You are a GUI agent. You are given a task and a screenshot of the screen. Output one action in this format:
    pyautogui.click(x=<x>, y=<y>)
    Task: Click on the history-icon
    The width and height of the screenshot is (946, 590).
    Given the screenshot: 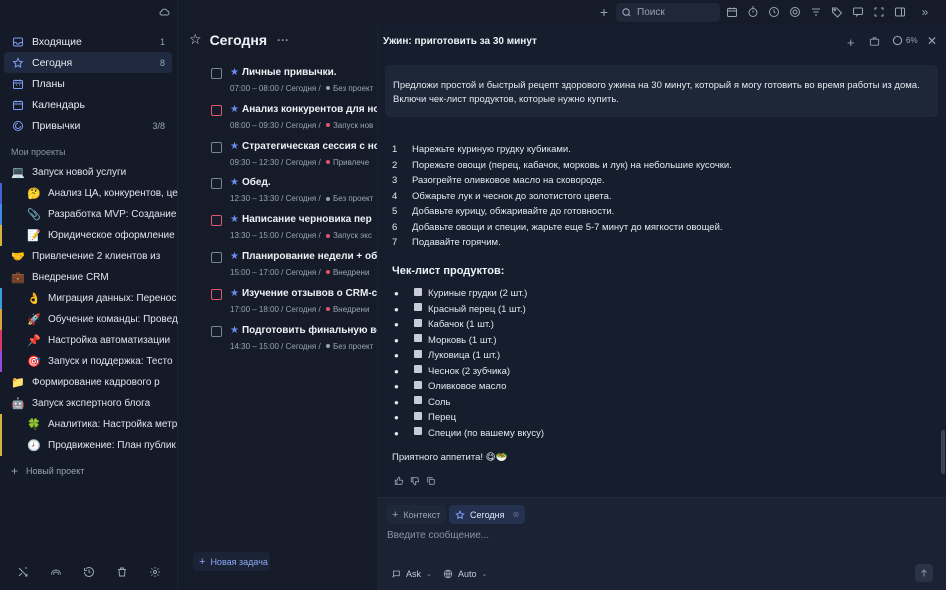 What is the action you would take?
    pyautogui.click(x=89, y=572)
    